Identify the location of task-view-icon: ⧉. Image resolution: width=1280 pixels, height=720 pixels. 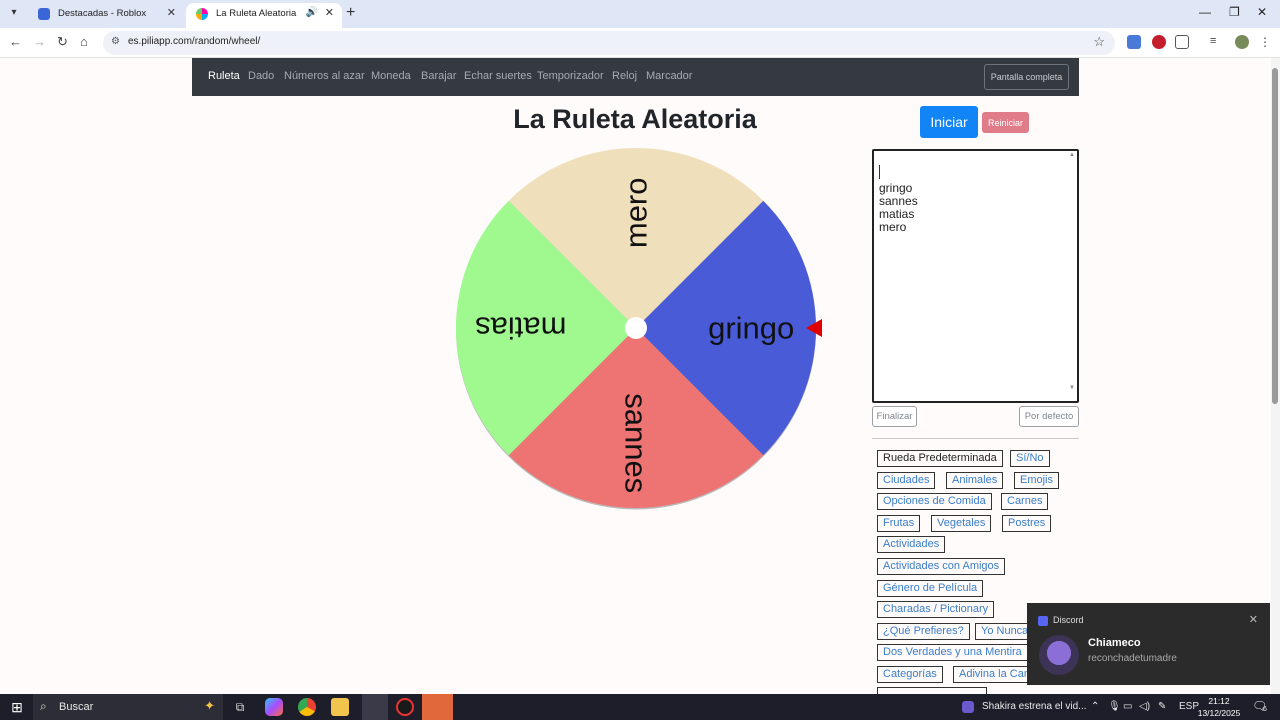
(240, 707).